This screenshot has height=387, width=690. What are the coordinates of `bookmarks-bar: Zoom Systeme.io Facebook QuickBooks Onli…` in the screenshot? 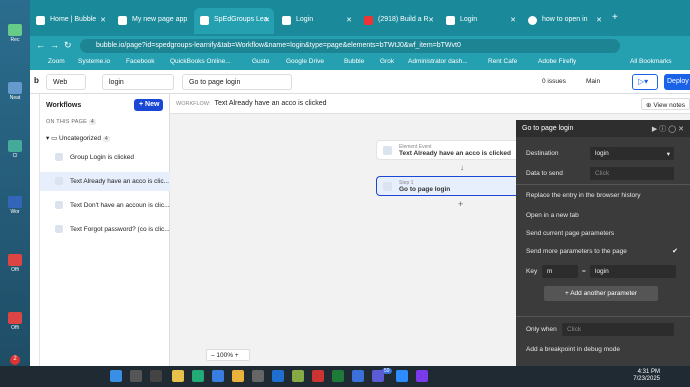 It's located at (360, 62).